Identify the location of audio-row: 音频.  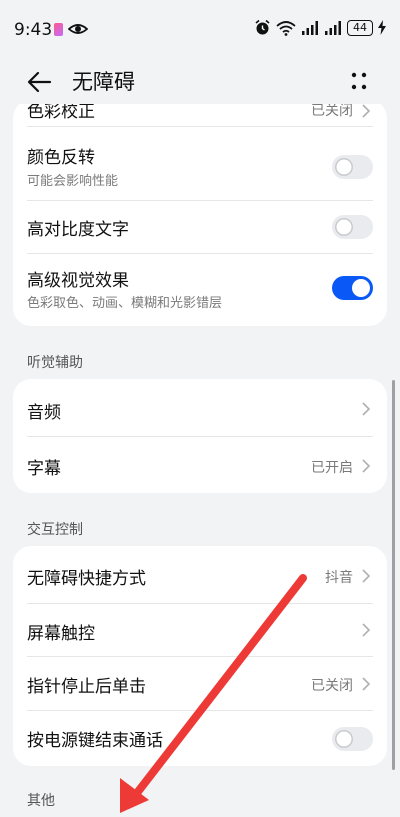
(200, 407).